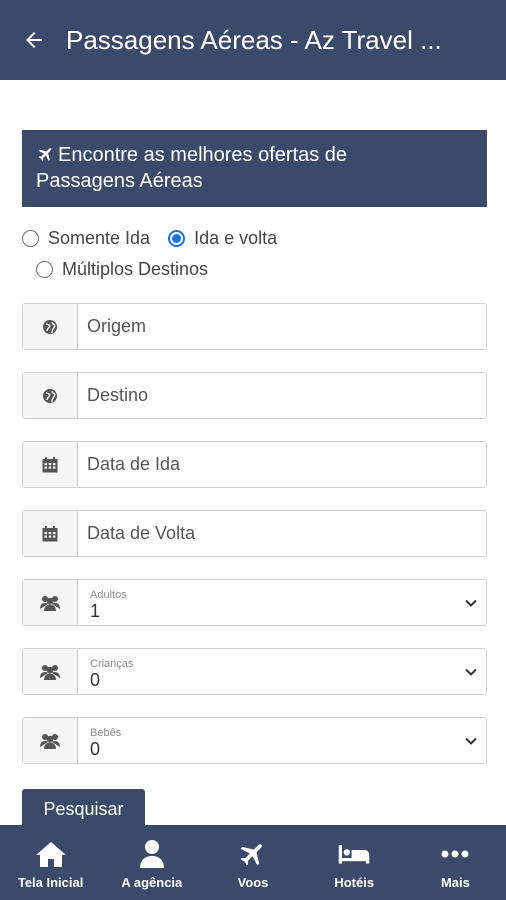 The height and width of the screenshot is (900, 506). What do you see at coordinates (177, 238) in the screenshot?
I see `radio-circle-checked` at bounding box center [177, 238].